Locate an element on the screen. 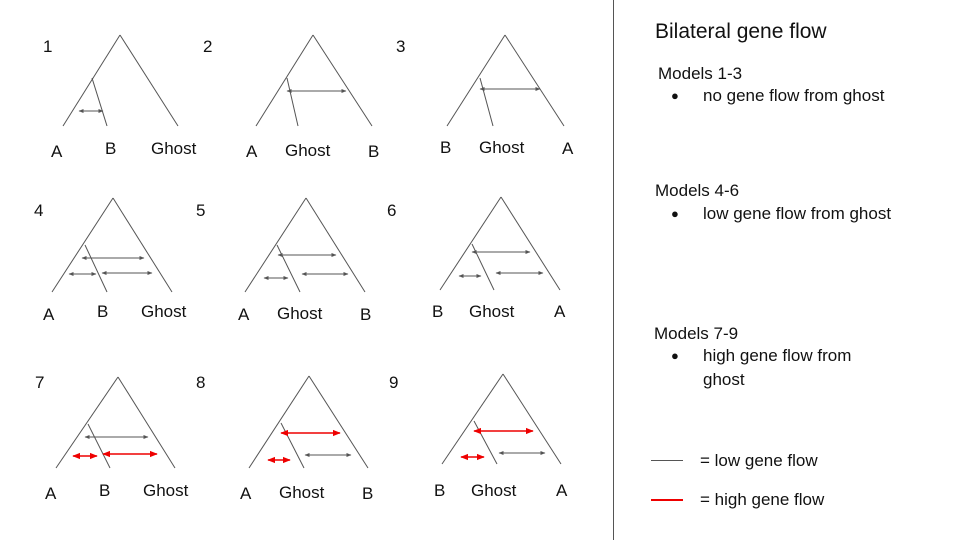 The width and height of the screenshot is (960, 540). legend-high-flow-label: = high gene flow is located at coordinates (762, 499).